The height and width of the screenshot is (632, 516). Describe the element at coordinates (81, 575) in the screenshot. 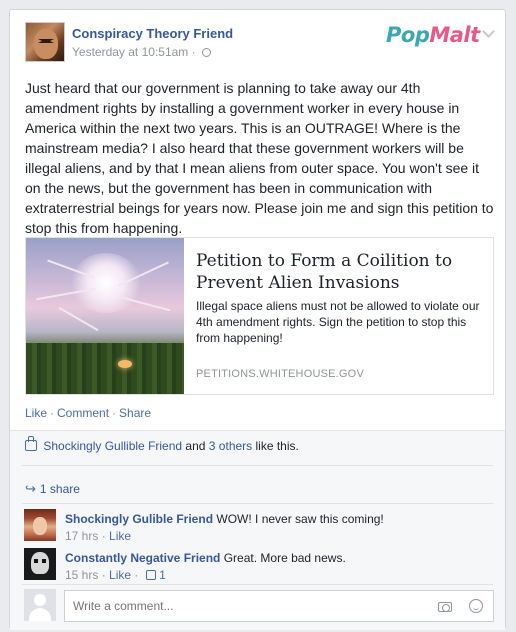

I see `comment-time: 15 hrs` at that location.